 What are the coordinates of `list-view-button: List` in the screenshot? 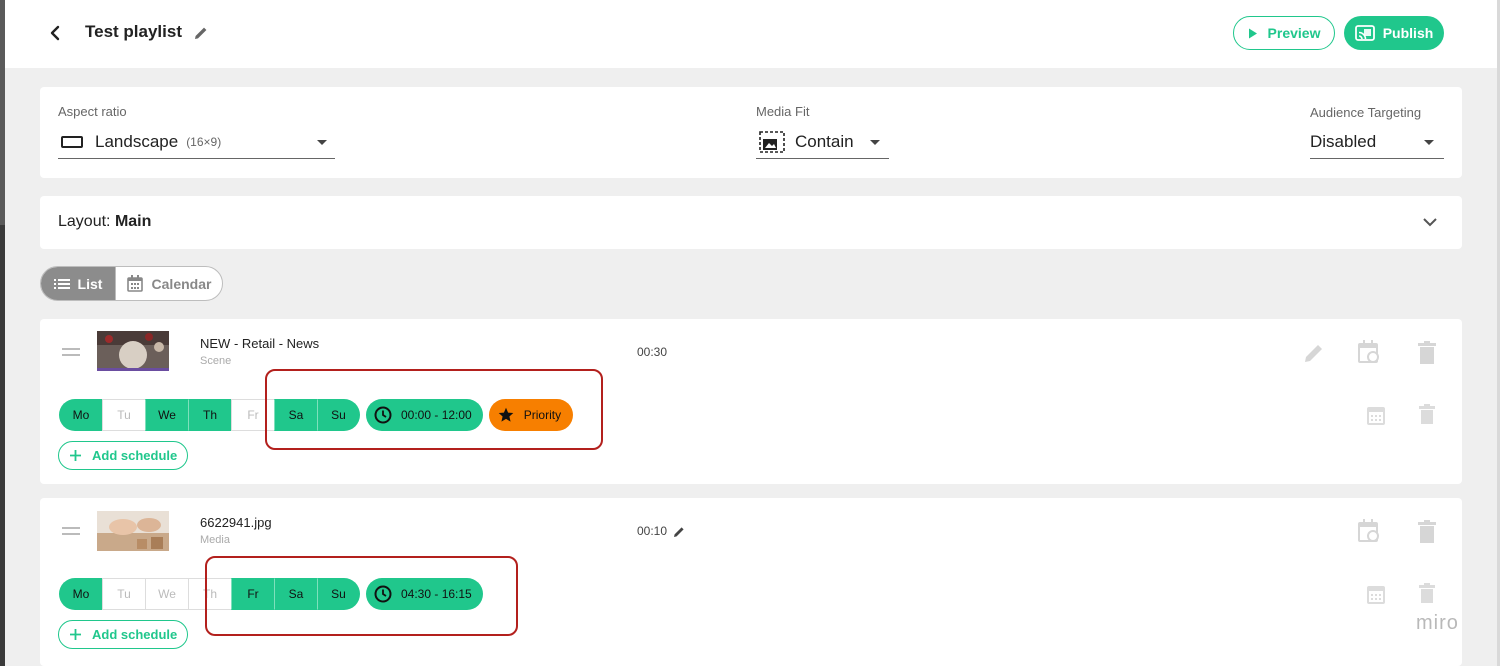 It's located at (78, 283).